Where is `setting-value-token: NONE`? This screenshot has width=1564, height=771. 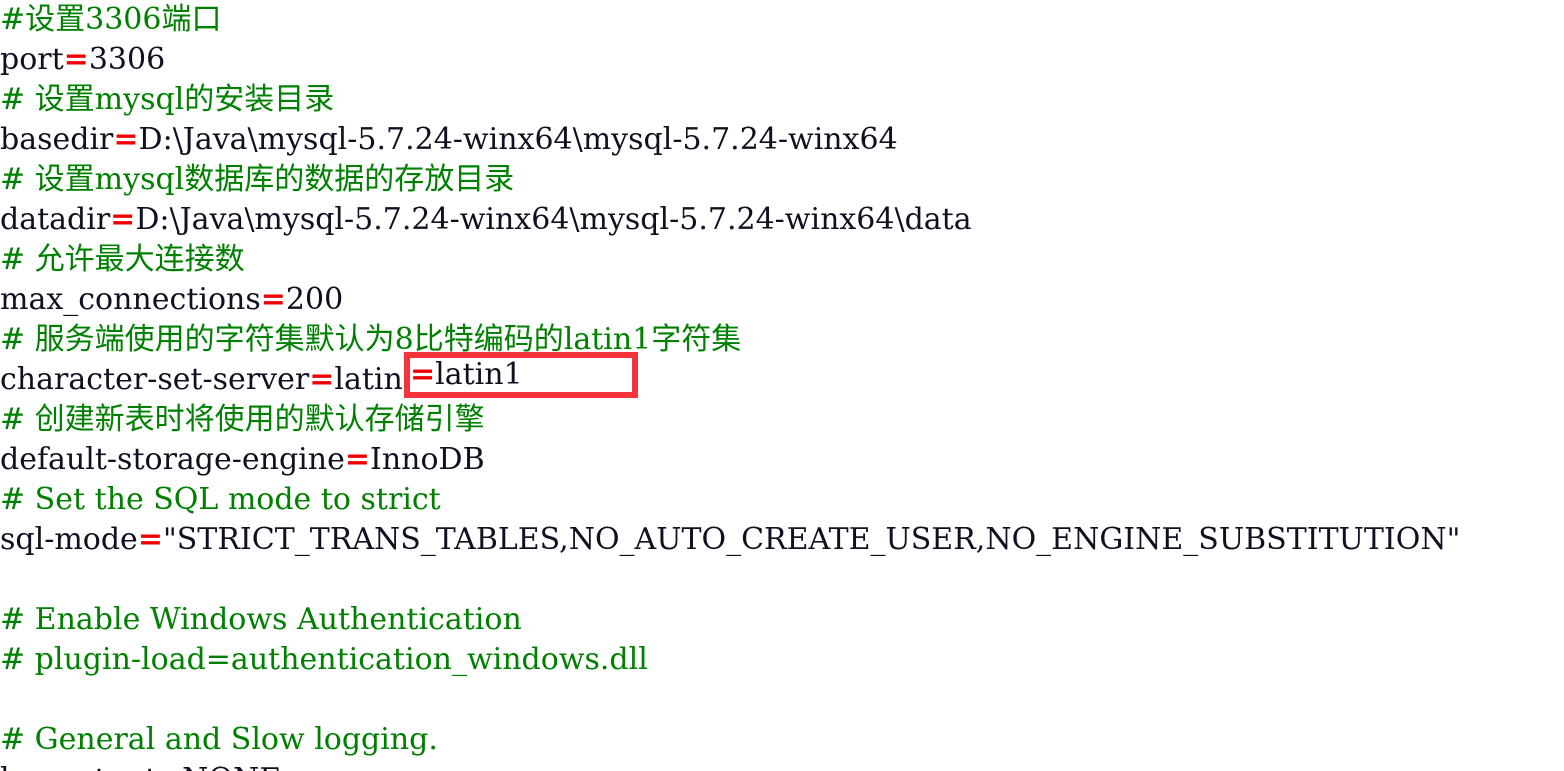
setting-value-token: NONE is located at coordinates (231, 766).